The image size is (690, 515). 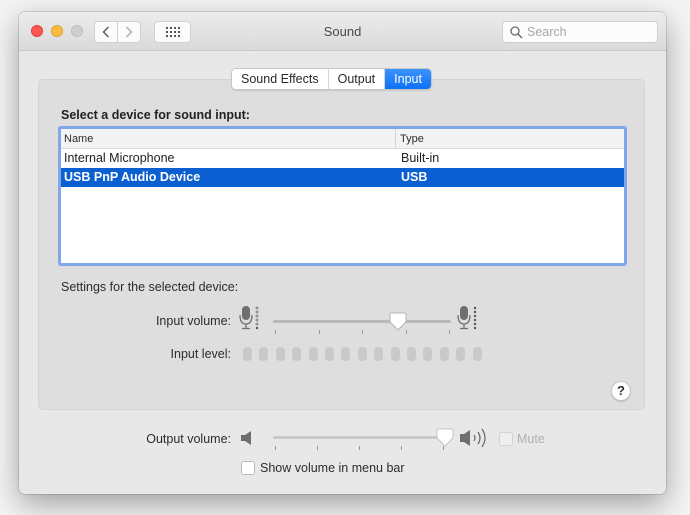 I want to click on speaker-low-icon, so click(x=246, y=438).